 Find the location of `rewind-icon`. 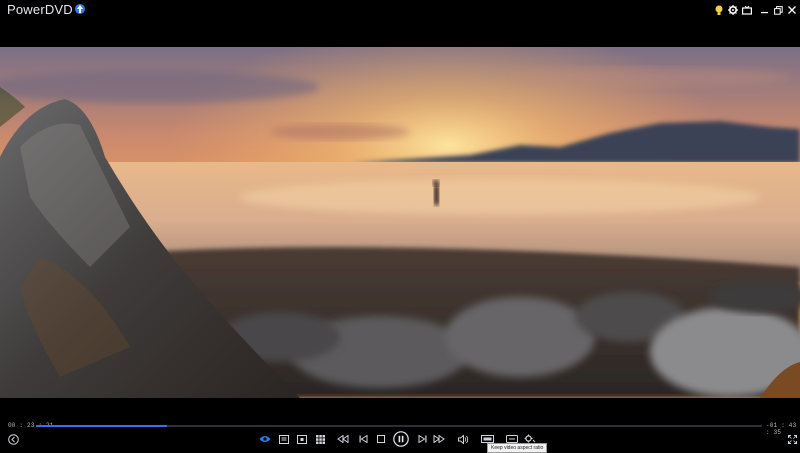

rewind-icon is located at coordinates (343, 439).